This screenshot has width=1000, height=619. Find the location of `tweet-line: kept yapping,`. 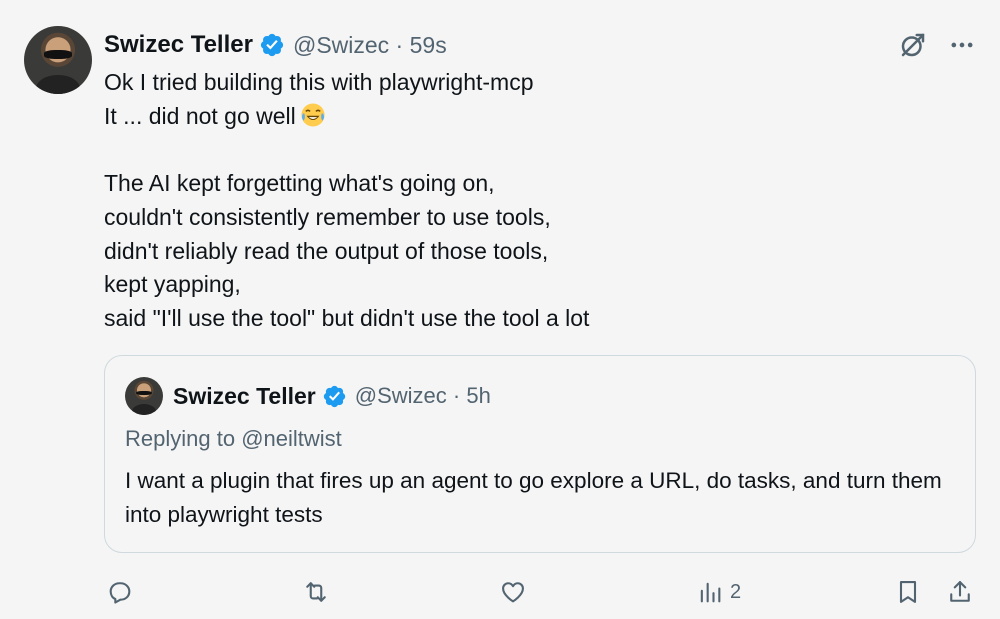

tweet-line: kept yapping, is located at coordinates (172, 284).